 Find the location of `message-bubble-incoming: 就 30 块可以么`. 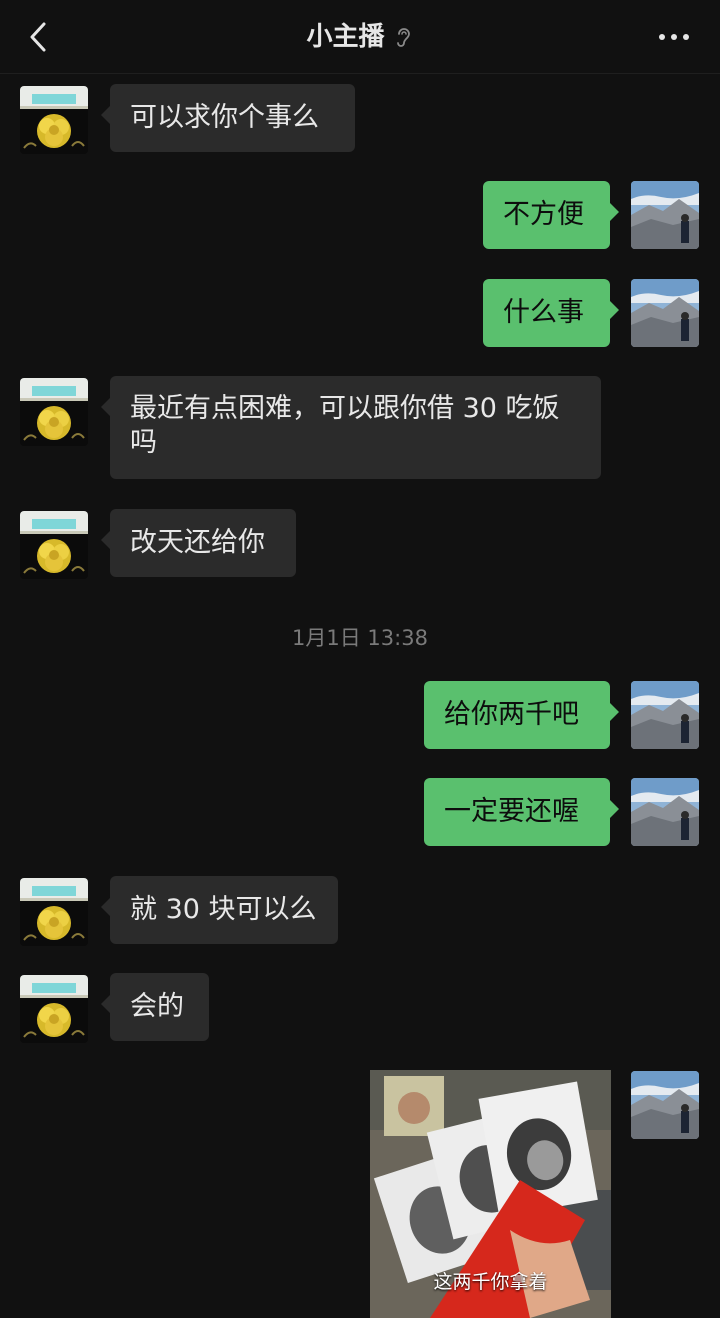

message-bubble-incoming: 就 30 块可以么 is located at coordinates (219, 910).